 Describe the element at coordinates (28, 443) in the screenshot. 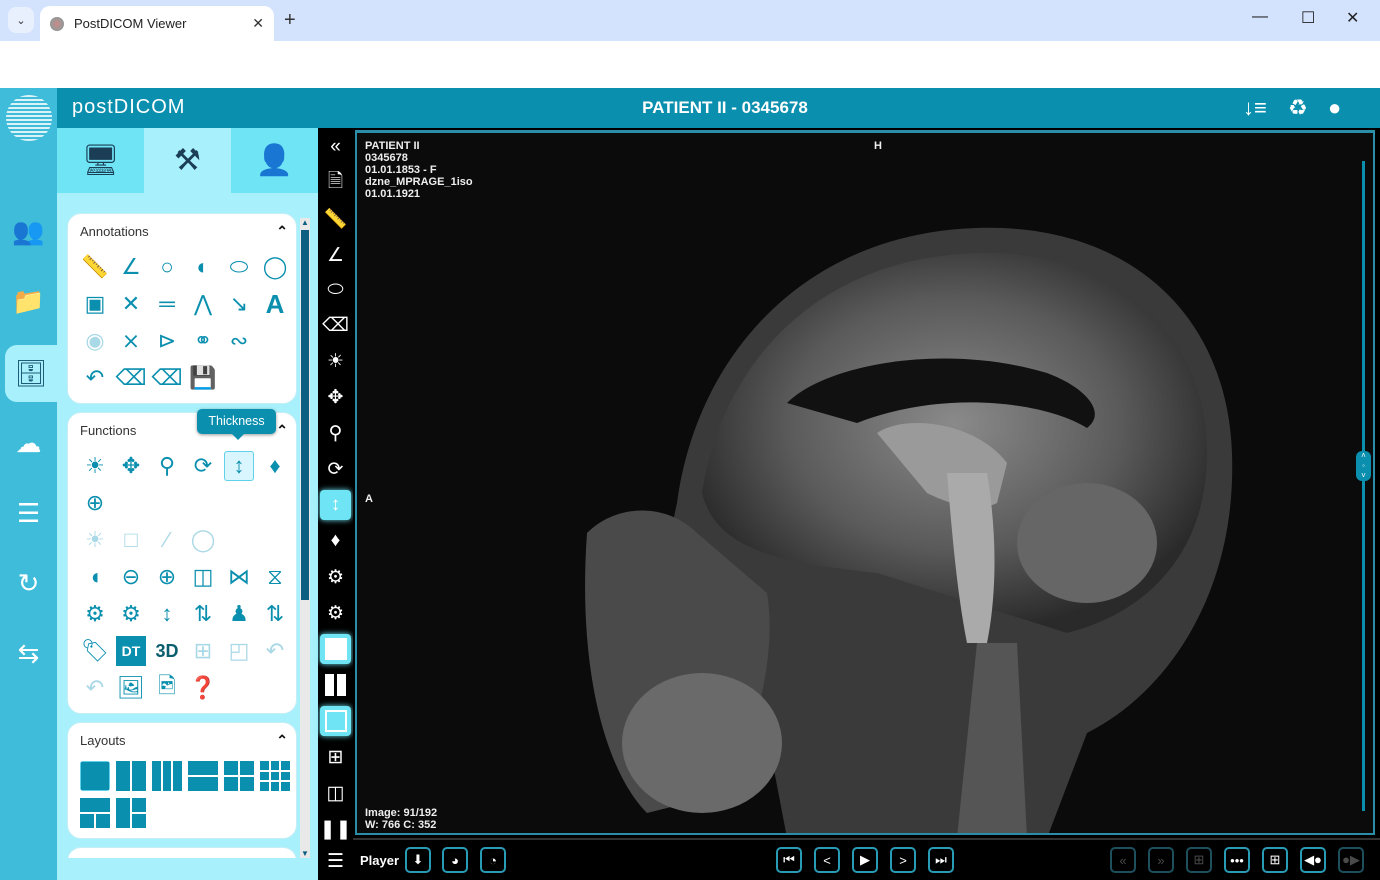

I see `nav-upload: ☁` at that location.